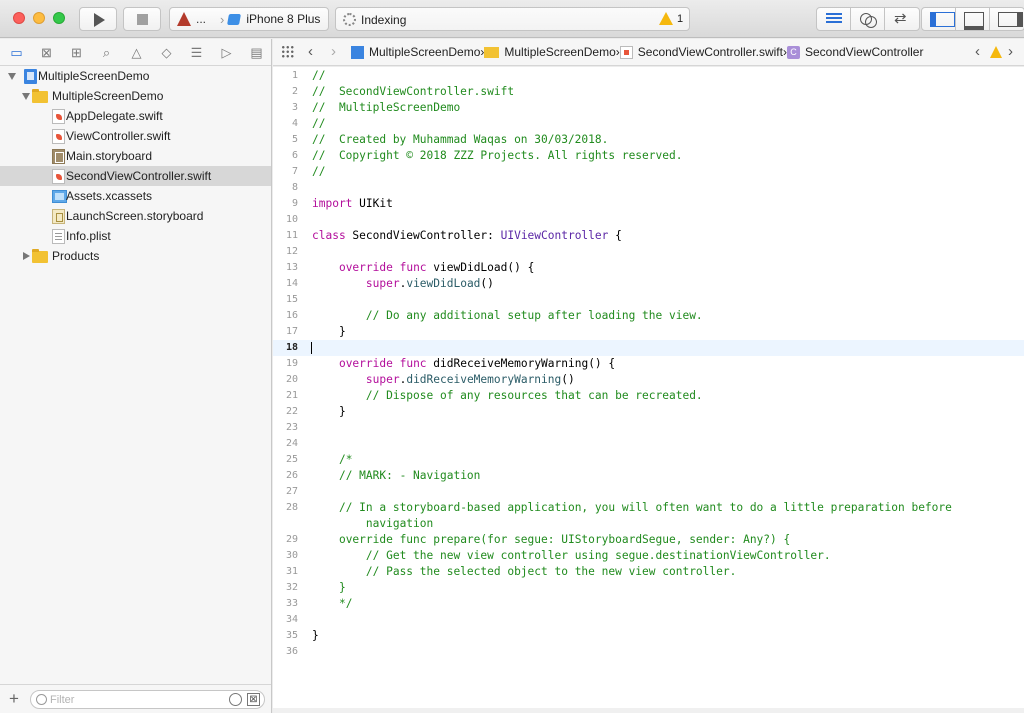 The width and height of the screenshot is (1024, 713). What do you see at coordinates (648, 300) in the screenshot?
I see `code-line: 15` at bounding box center [648, 300].